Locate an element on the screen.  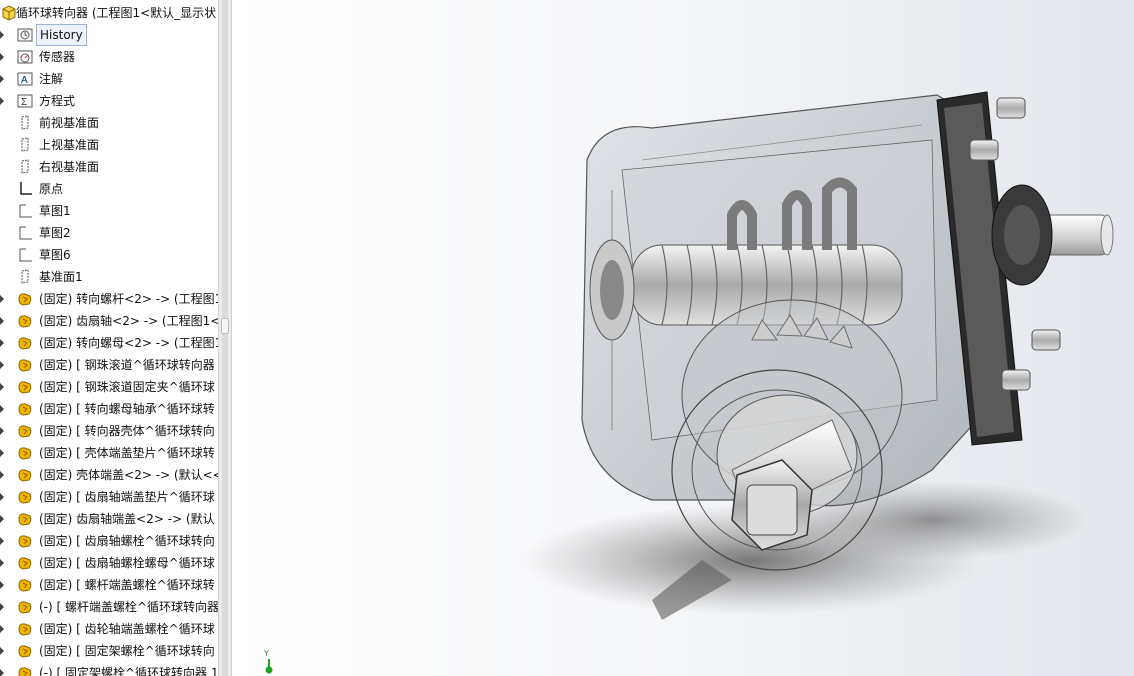
tree-item-label: (固定) [ 固定架螺栓^循环球转向 is located at coordinates (127, 651).